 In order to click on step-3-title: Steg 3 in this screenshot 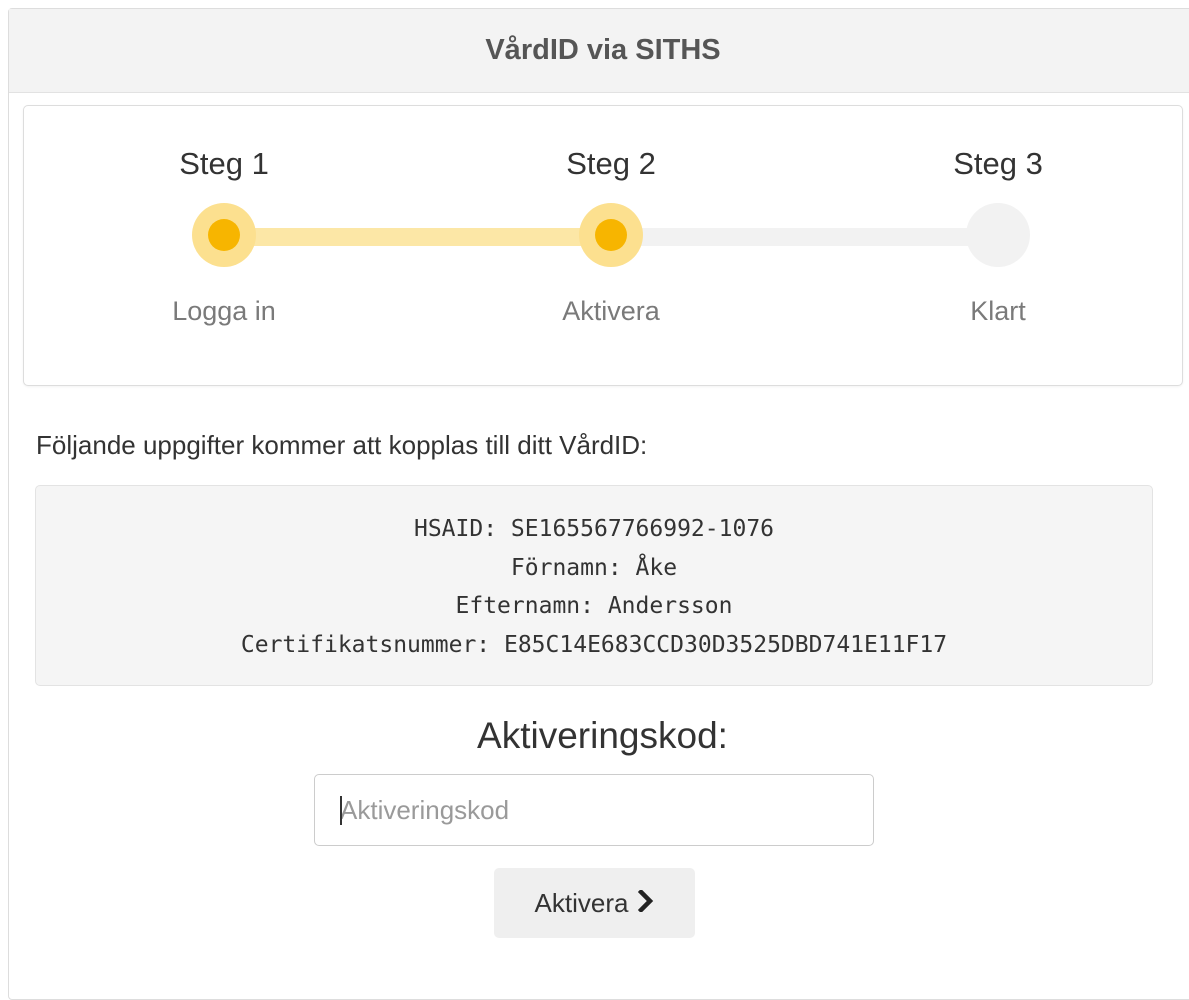, I will do `click(998, 163)`.